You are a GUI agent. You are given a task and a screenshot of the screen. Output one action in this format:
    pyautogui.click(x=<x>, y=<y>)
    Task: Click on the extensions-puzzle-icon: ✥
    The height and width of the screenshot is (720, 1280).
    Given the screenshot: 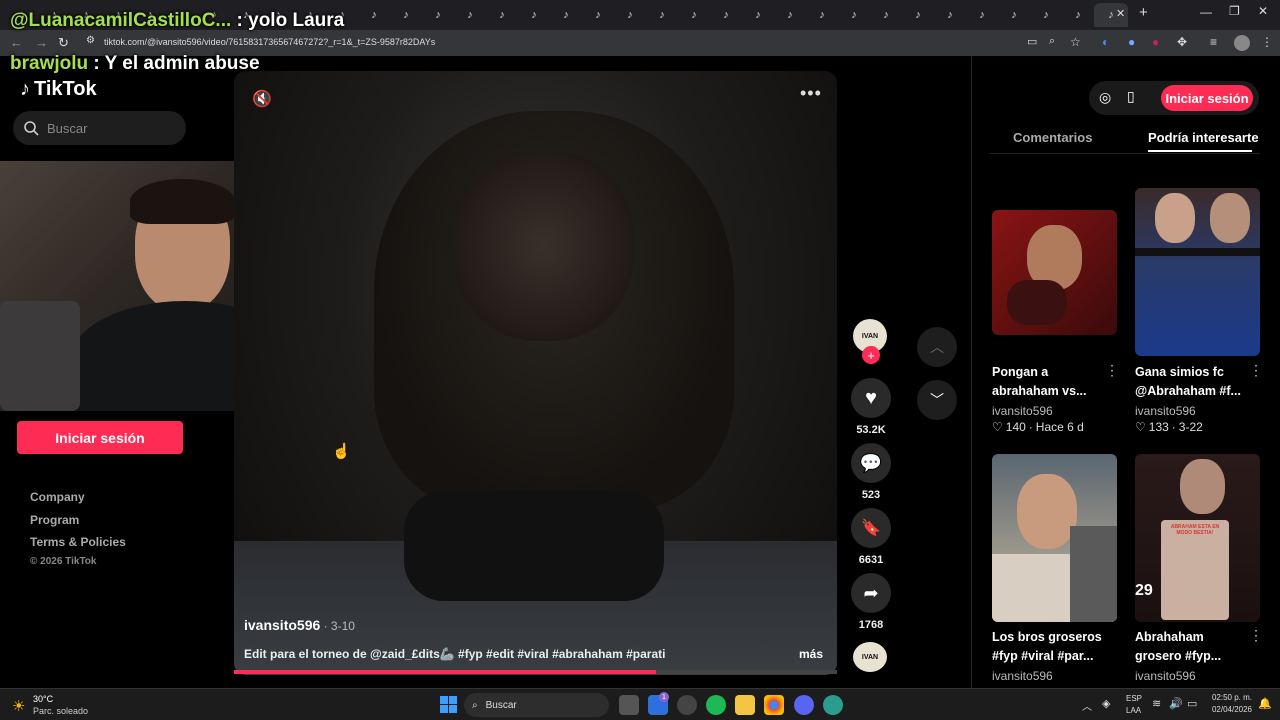 What is the action you would take?
    pyautogui.click(x=1182, y=42)
    